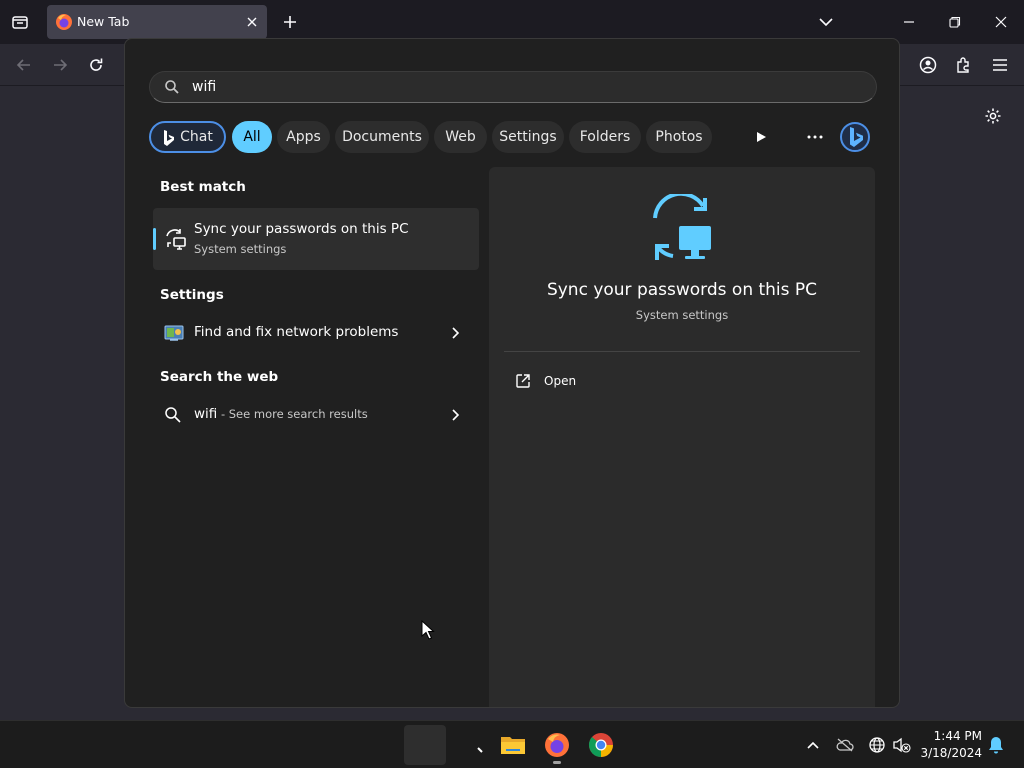 Image resolution: width=1024 pixels, height=768 pixels. What do you see at coordinates (557, 745) in the screenshot?
I see `taskbar-firefox` at bounding box center [557, 745].